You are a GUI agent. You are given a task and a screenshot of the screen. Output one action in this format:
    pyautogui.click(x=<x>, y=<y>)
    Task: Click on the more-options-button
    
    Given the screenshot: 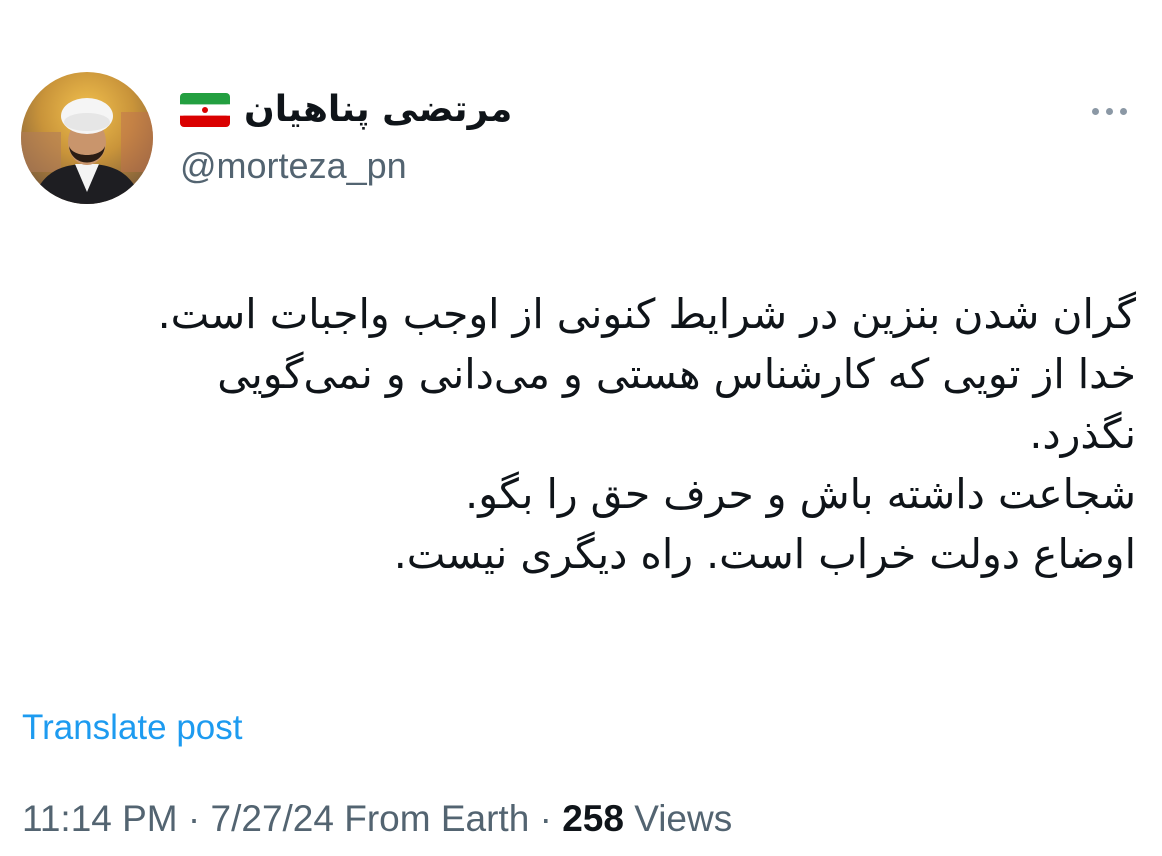 What is the action you would take?
    pyautogui.click(x=1109, y=111)
    